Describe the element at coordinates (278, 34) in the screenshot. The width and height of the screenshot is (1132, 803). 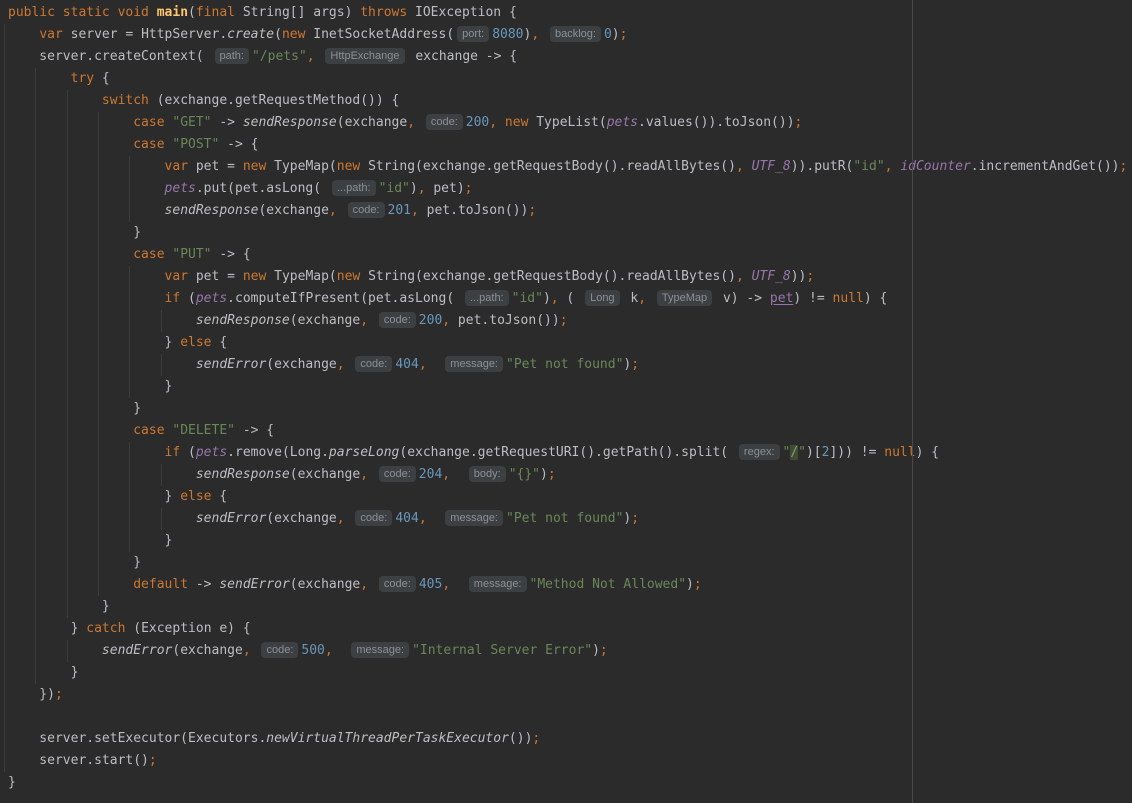
I see `code-token: (` at that location.